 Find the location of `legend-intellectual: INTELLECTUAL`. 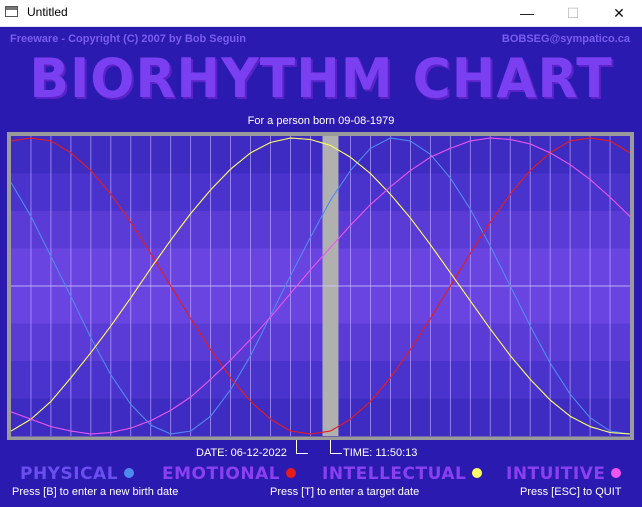

legend-intellectual: INTELLECTUAL is located at coordinates (402, 474).